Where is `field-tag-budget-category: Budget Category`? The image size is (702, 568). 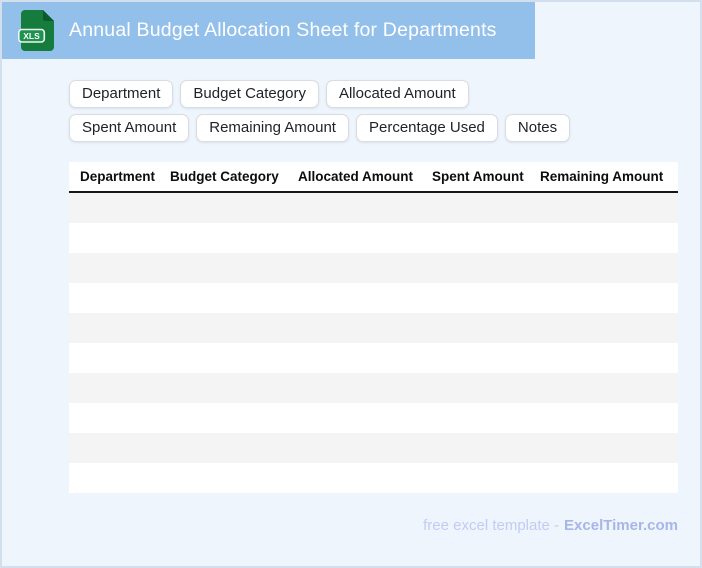
field-tag-budget-category: Budget Category is located at coordinates (249, 94).